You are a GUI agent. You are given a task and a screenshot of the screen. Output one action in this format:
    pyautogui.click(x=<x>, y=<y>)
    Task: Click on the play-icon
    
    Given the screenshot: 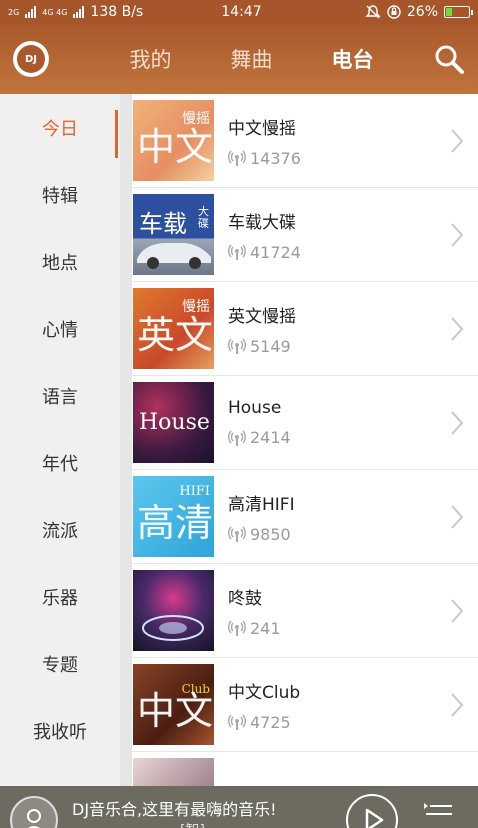 What is the action you would take?
    pyautogui.click(x=374, y=818)
    